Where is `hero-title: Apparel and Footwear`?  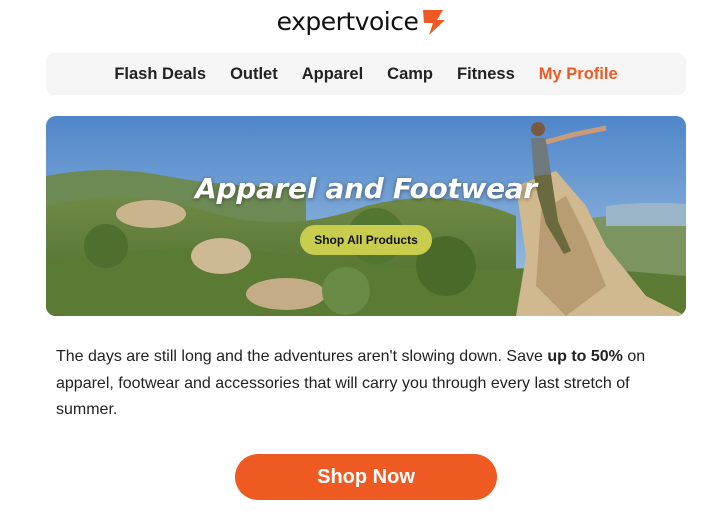
hero-title: Apparel and Footwear is located at coordinates (366, 188).